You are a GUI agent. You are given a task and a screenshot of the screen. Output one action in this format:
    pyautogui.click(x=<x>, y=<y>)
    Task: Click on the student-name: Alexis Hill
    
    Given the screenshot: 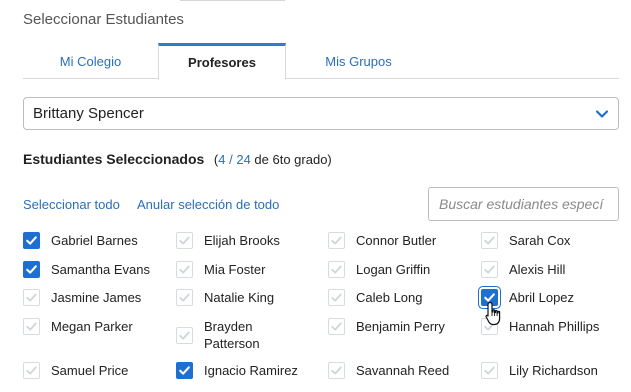 What is the action you would take?
    pyautogui.click(x=537, y=269)
    